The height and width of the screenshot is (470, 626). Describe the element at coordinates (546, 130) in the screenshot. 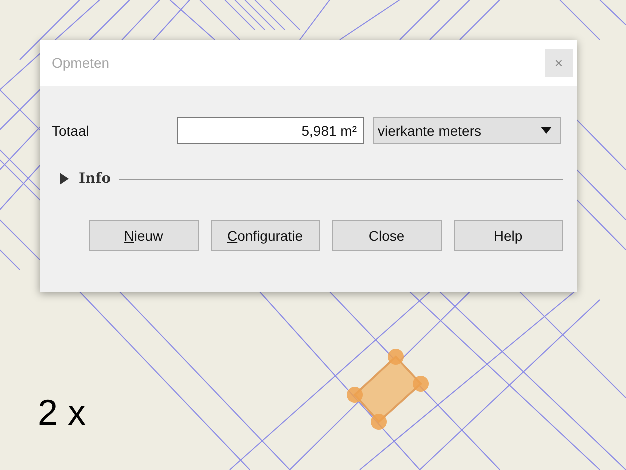

I see `dropdown-arrow-icon` at that location.